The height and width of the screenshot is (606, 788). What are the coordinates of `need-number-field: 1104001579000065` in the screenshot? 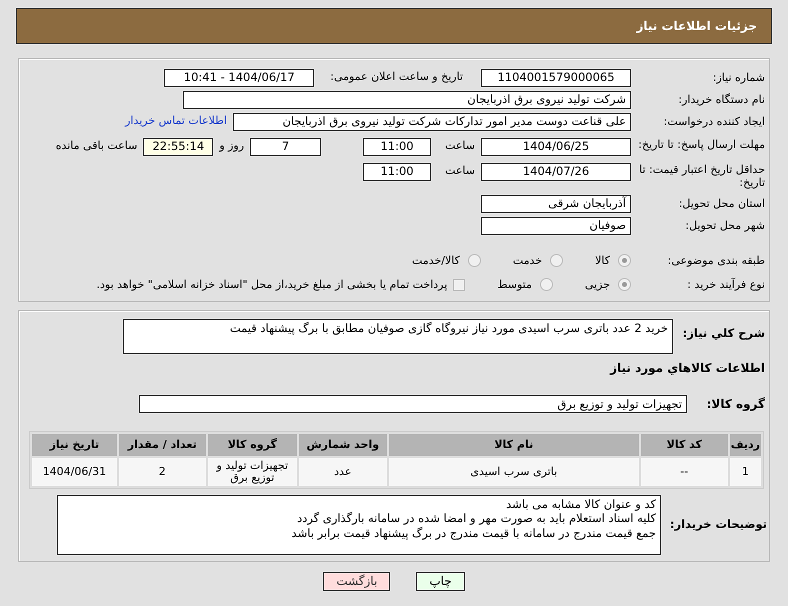 It's located at (556, 77).